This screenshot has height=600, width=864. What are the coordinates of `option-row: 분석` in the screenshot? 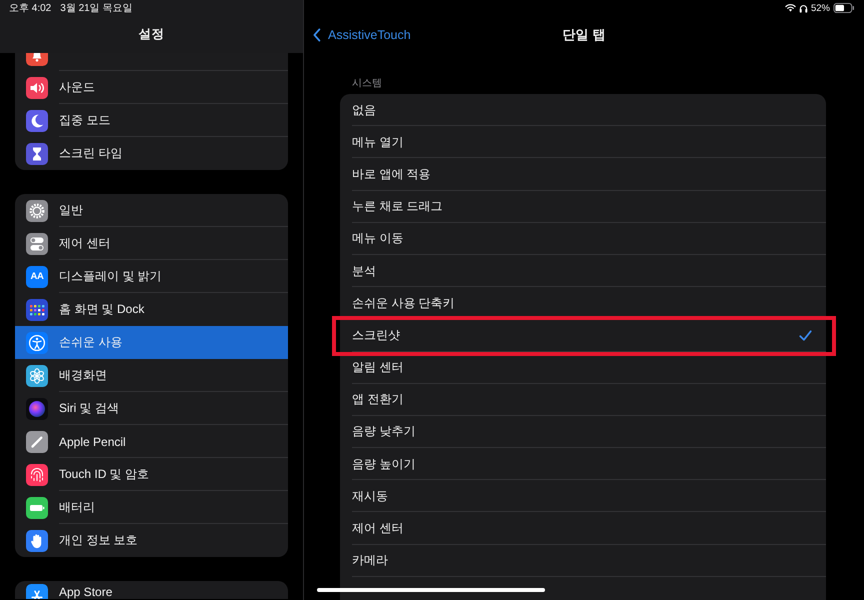 It's located at (583, 271).